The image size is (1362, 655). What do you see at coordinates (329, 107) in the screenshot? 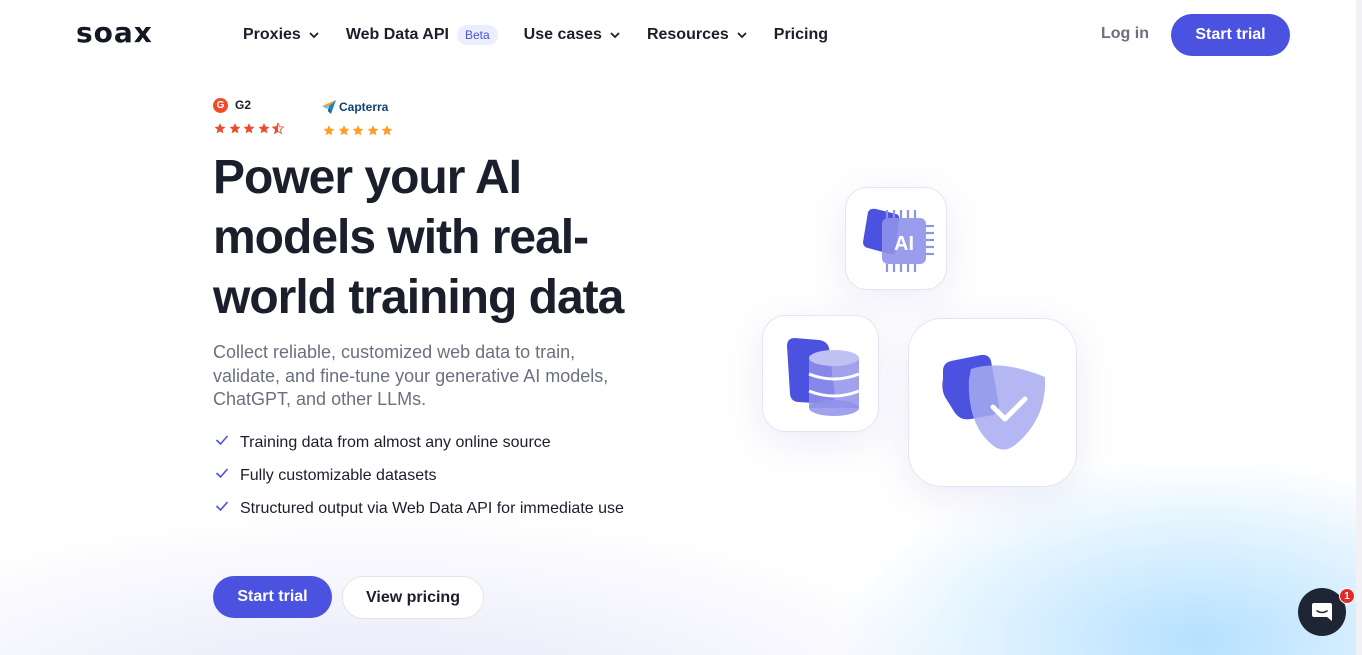
I see `capterra-logo-icon` at bounding box center [329, 107].